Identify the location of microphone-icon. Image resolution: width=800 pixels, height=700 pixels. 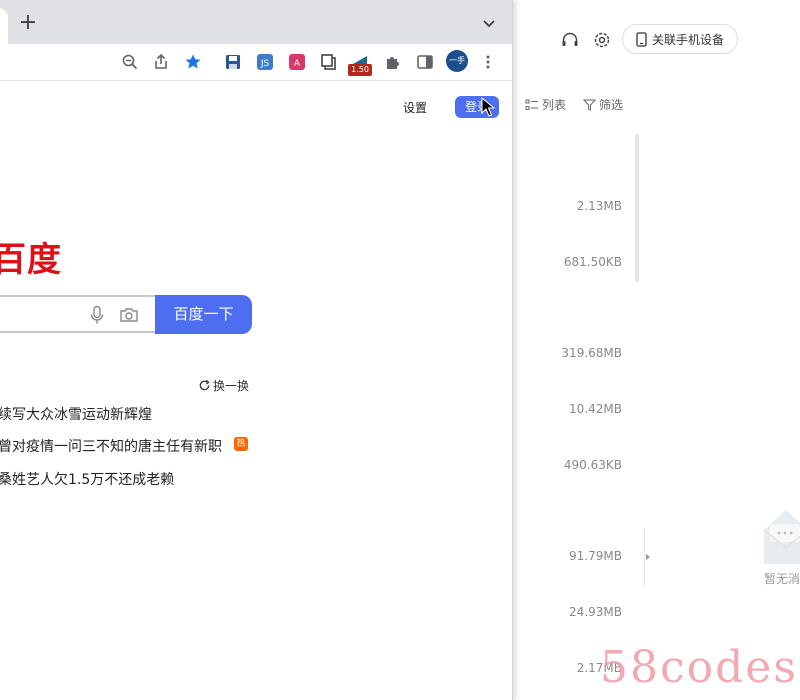
(97, 315).